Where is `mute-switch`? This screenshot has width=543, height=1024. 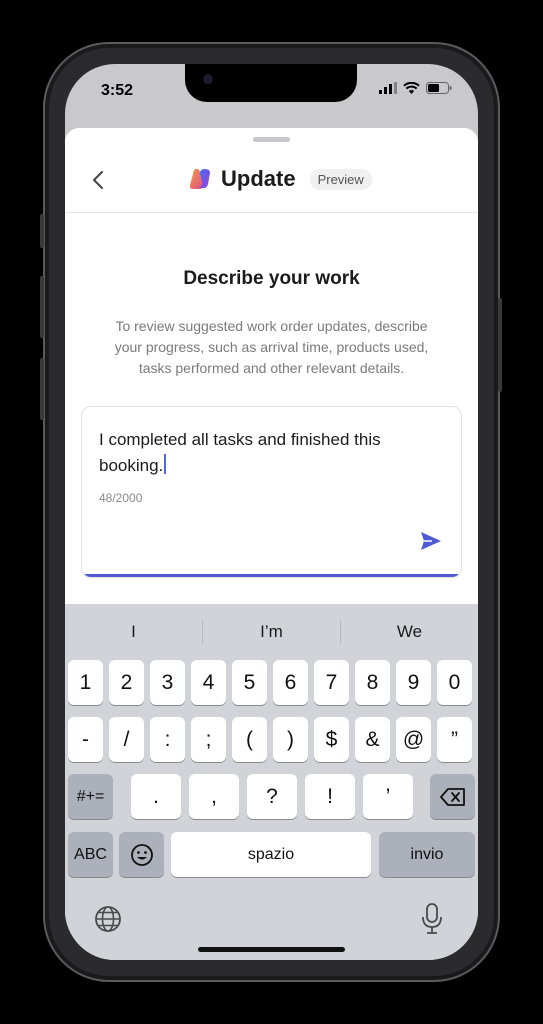
mute-switch is located at coordinates (42, 231).